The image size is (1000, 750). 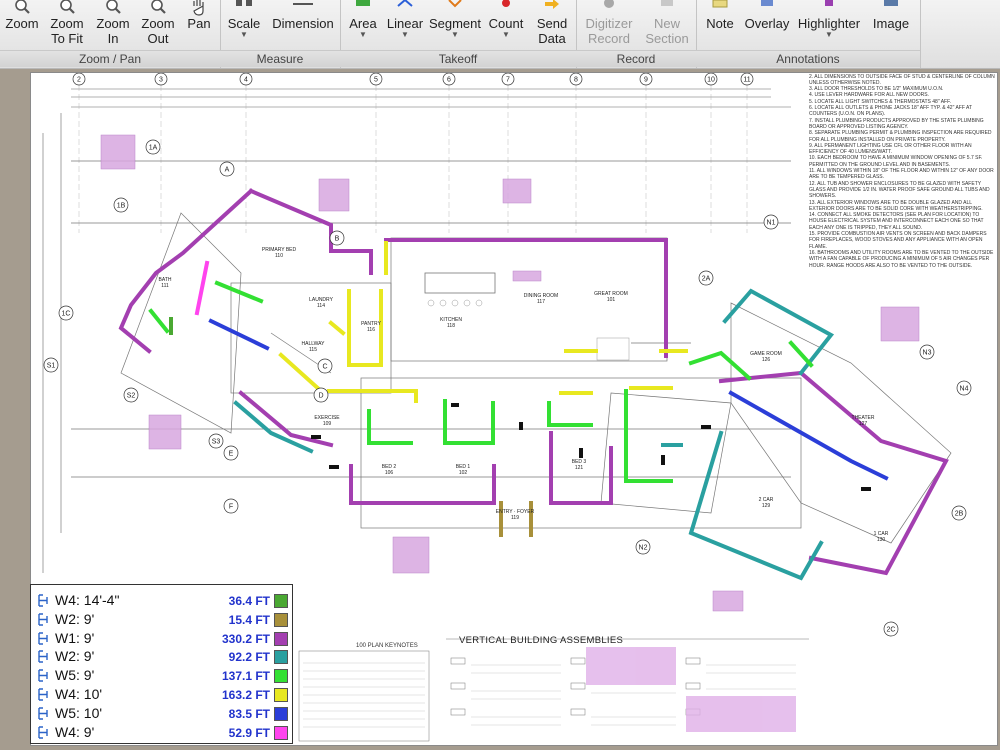 I want to click on wall-w2-game-room, so click(x=778, y=332).